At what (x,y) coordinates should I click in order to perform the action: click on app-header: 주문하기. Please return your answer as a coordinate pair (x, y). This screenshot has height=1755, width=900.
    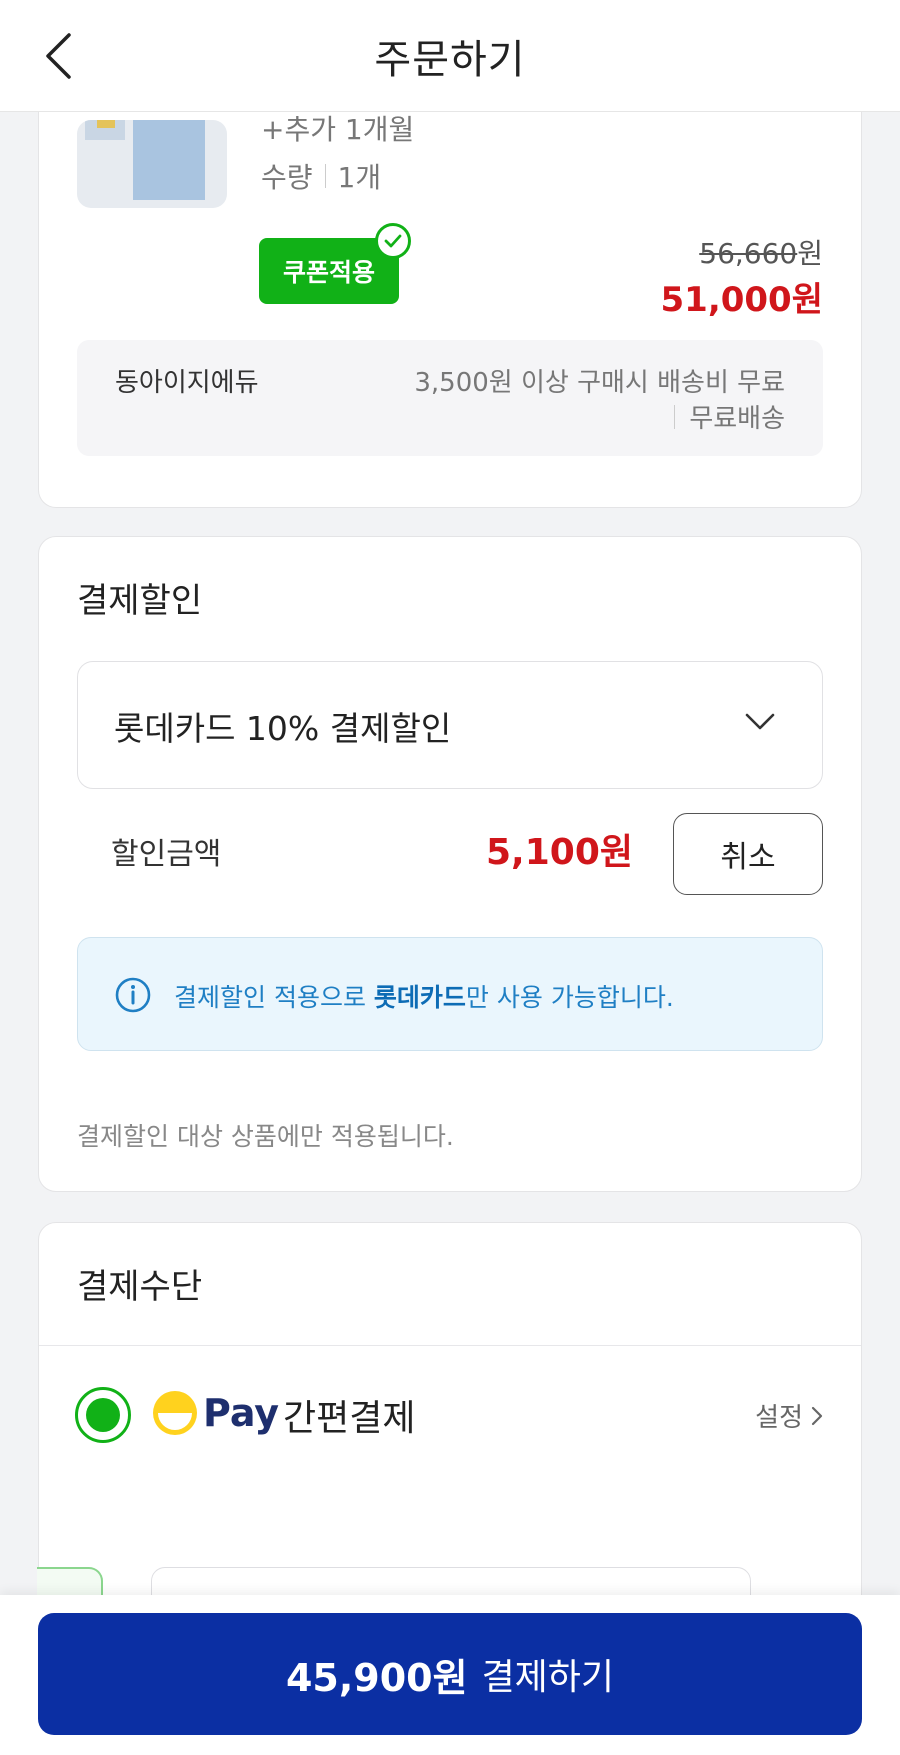
    Looking at the image, I should click on (450, 56).